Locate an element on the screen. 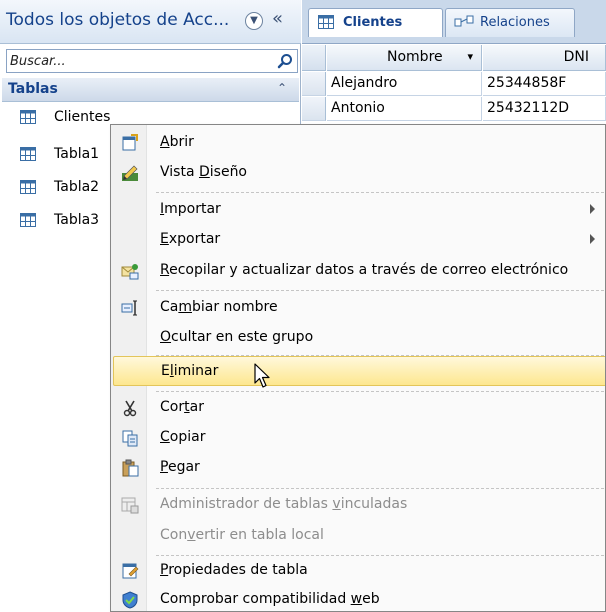 Image resolution: width=606 pixels, height=612 pixels. menu-item-abrir: Abrir is located at coordinates (359, 143).